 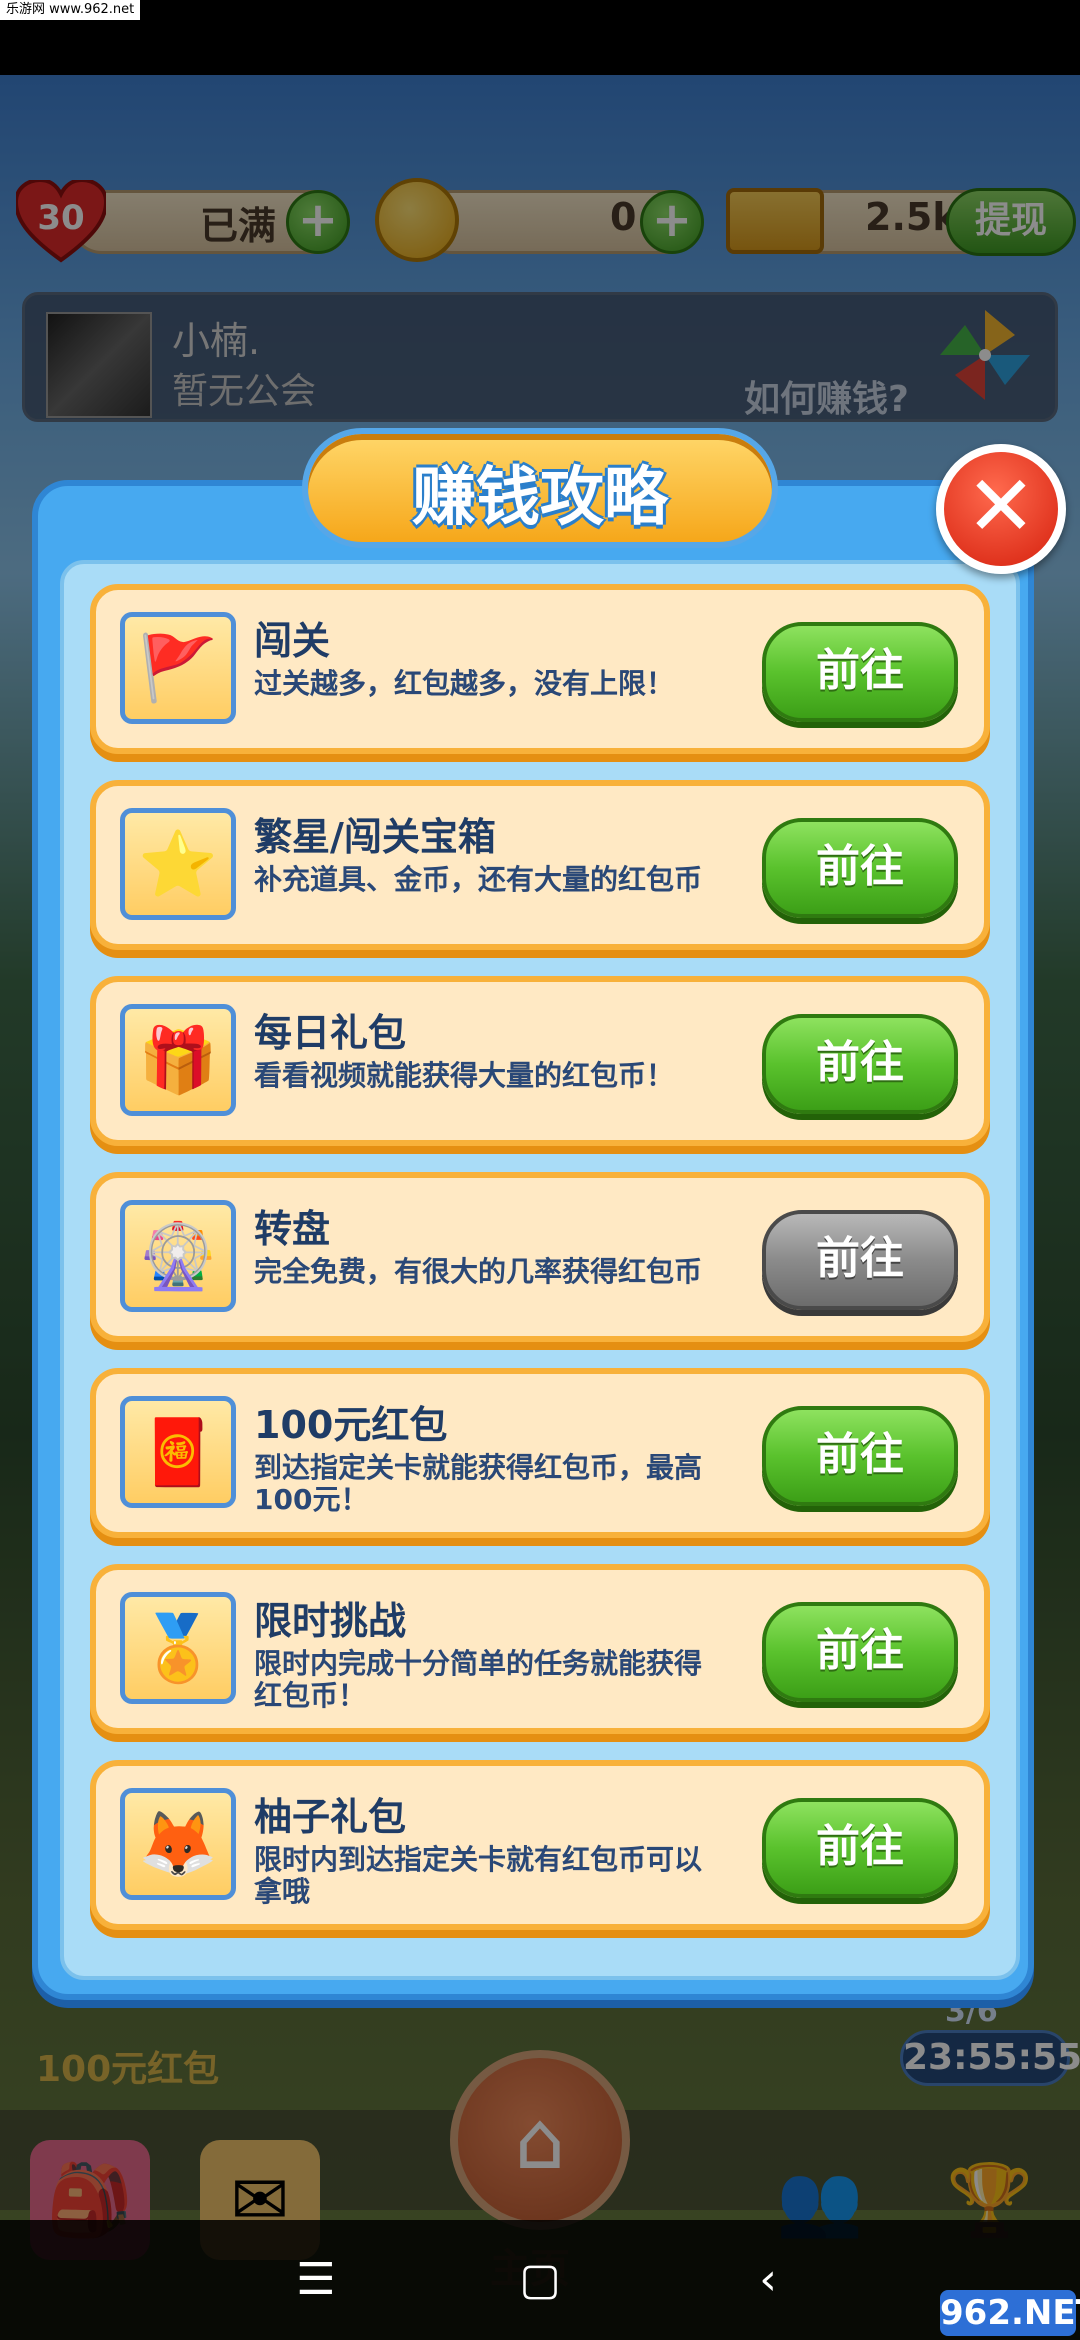 I want to click on task-title: 限时挑战, so click(x=330, y=1621).